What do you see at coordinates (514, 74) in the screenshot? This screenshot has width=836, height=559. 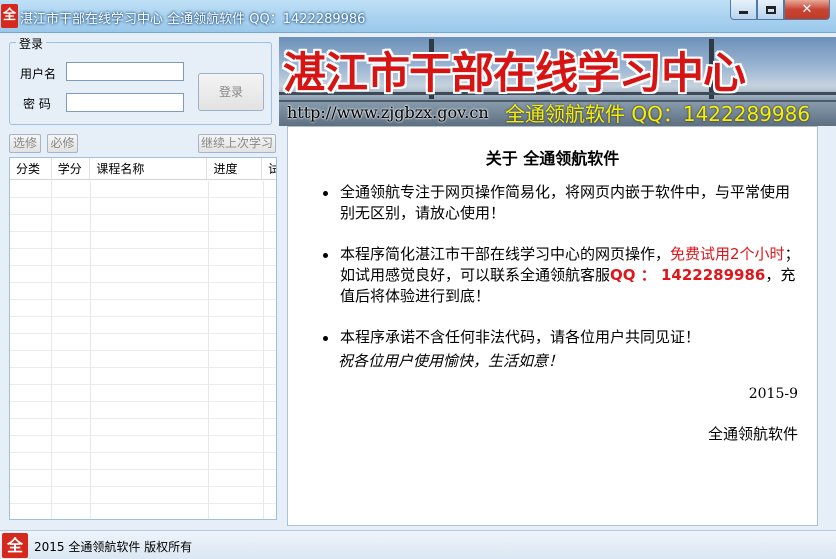 I see `banner-title: 湛江市干部在线学习中心` at bounding box center [514, 74].